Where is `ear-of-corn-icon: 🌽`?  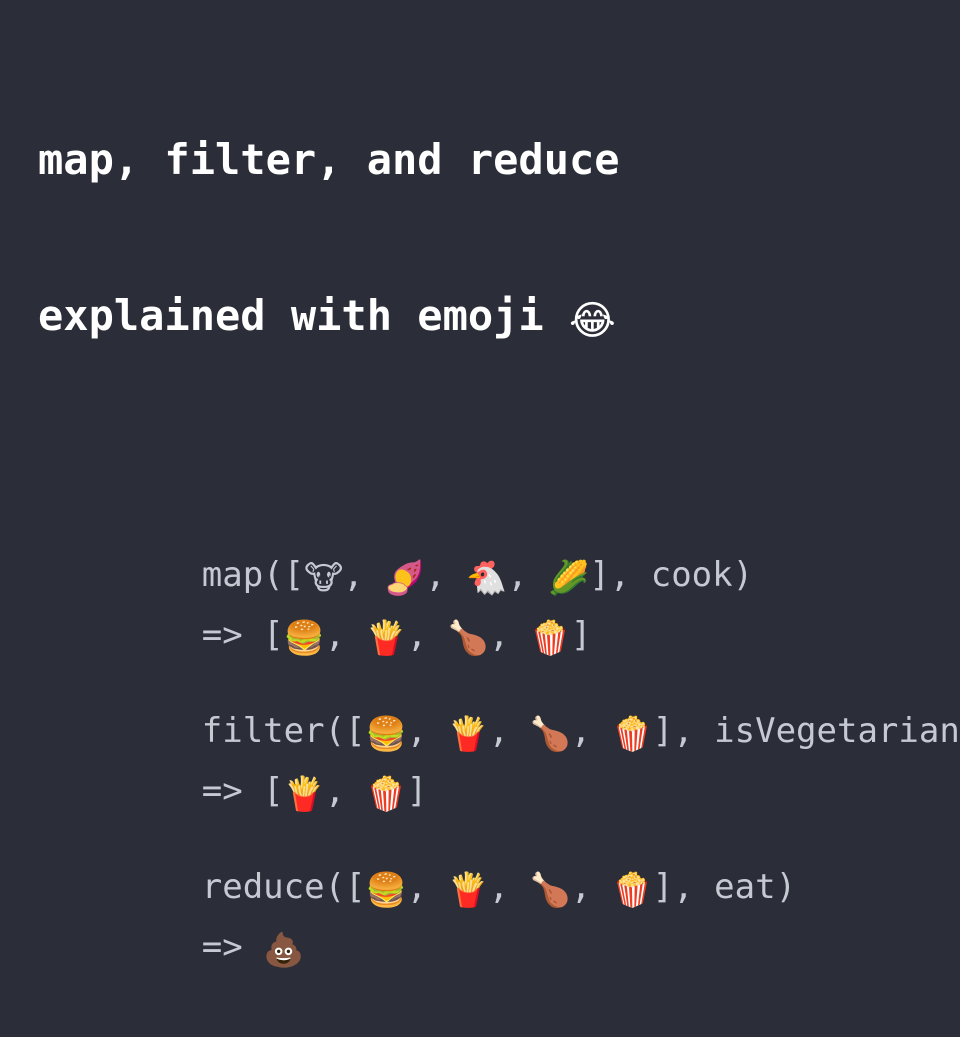 ear-of-corn-icon: 🌽 is located at coordinates (569, 577).